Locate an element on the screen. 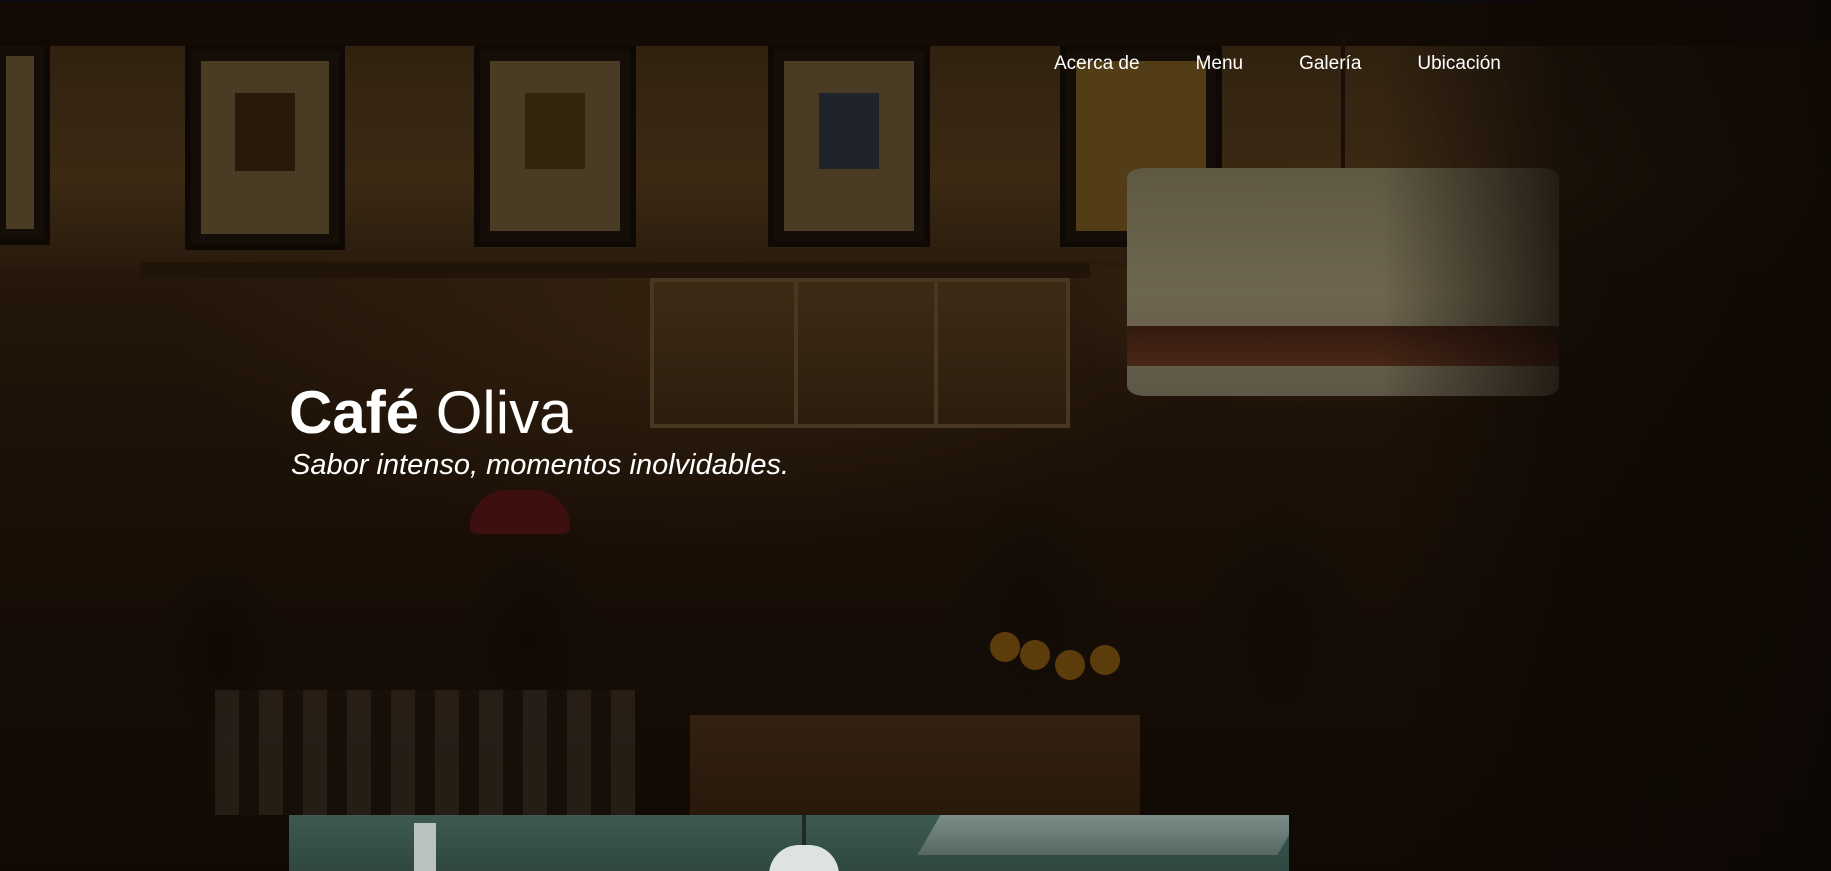 This screenshot has height=871, width=1831. light-fixture is located at coordinates (425, 847).